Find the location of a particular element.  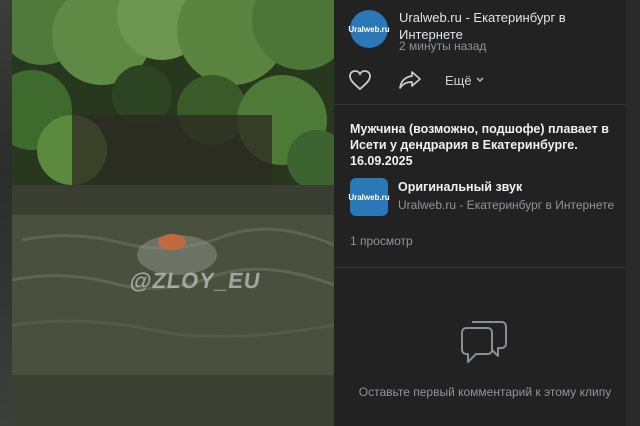

view-count: 1 просмотр is located at coordinates (381, 241).